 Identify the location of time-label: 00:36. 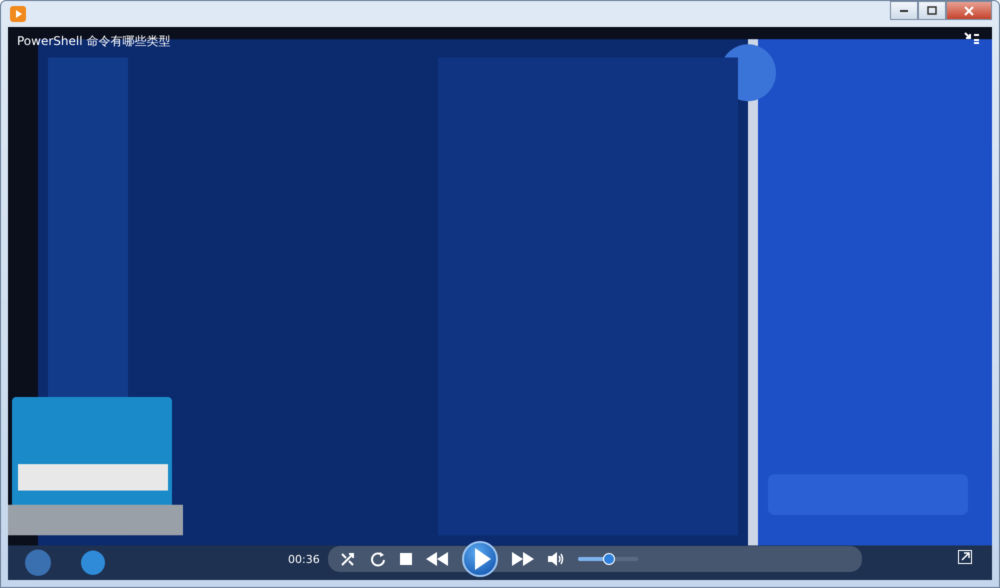
(304, 559).